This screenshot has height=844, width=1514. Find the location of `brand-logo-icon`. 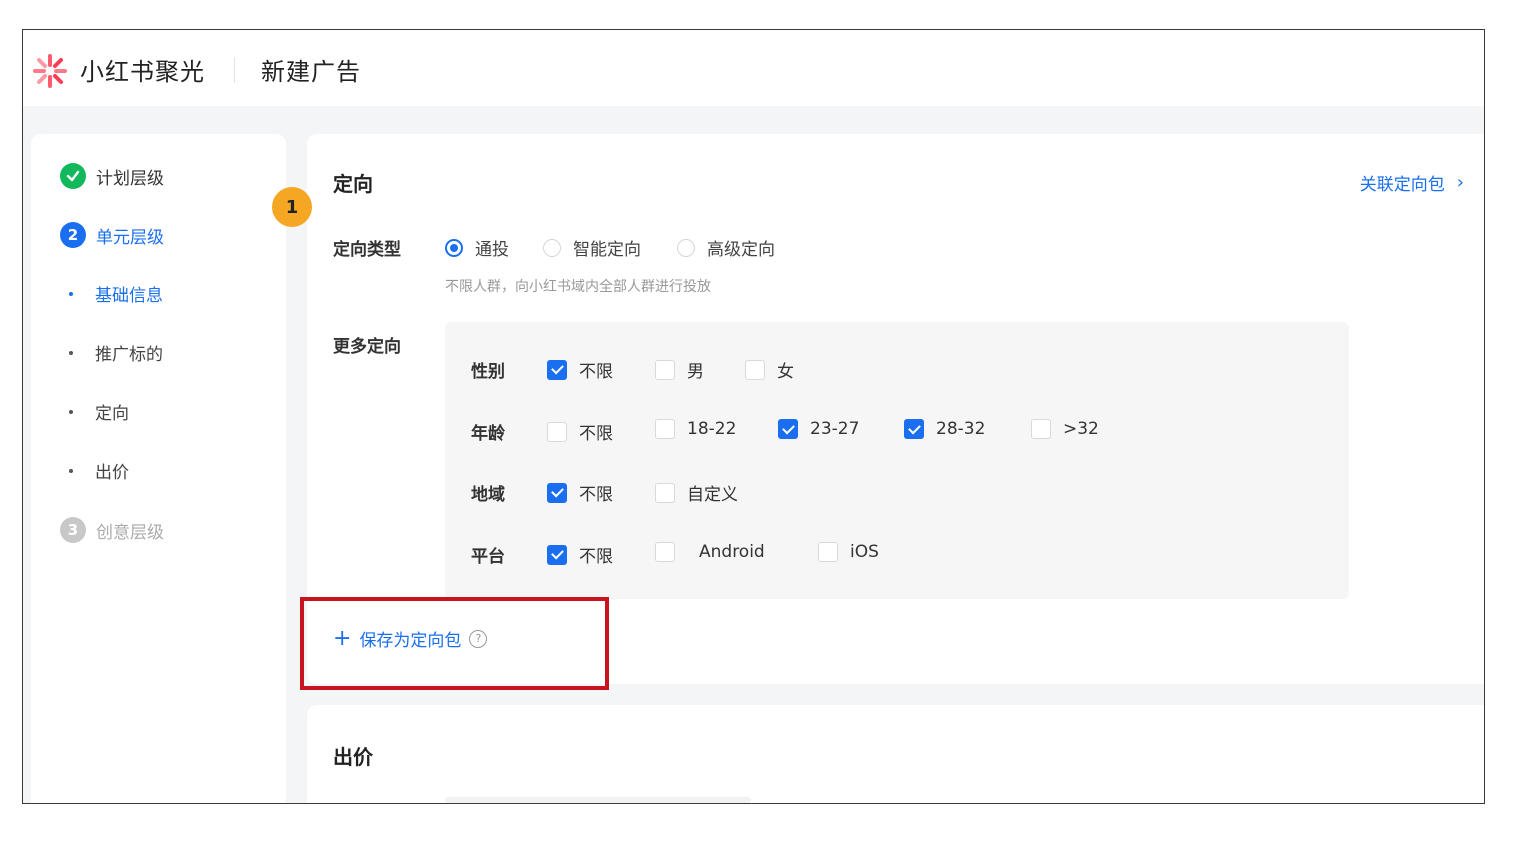

brand-logo-icon is located at coordinates (50, 71).